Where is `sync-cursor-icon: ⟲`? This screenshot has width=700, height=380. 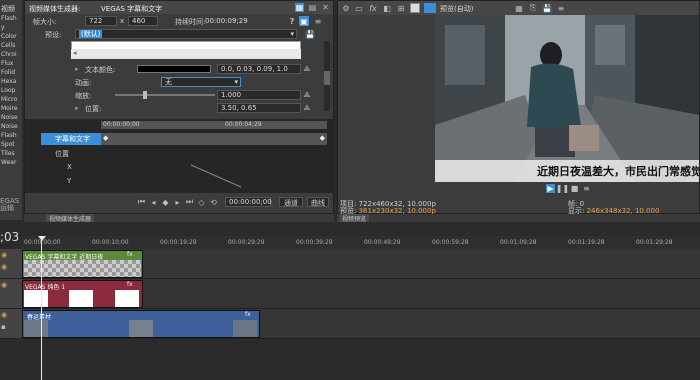 sync-cursor-icon: ⟲ is located at coordinates (213, 202).